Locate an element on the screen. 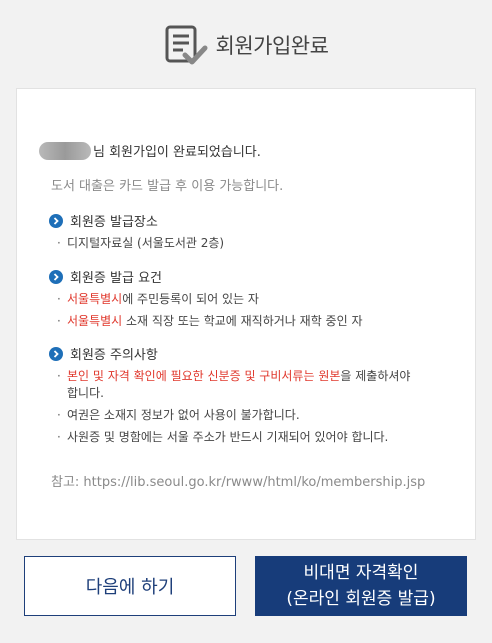 The height and width of the screenshot is (643, 492). masked-user-name is located at coordinates (65, 150).